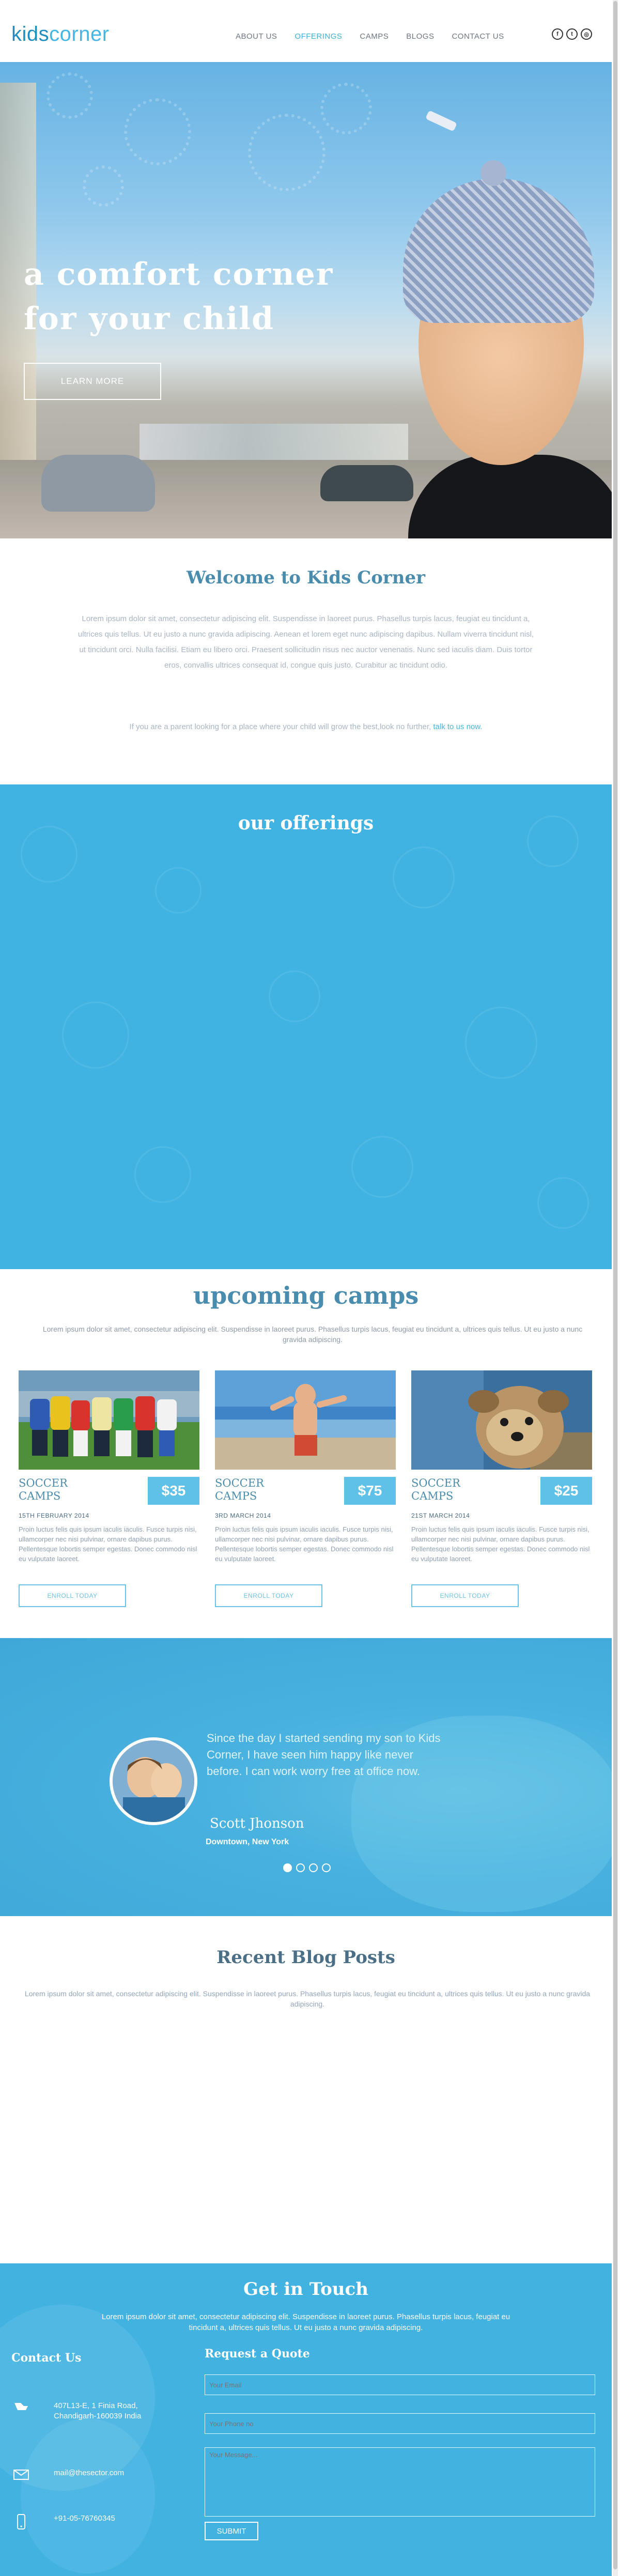  What do you see at coordinates (305, 1420) in the screenshot?
I see `camp-image-beach-boy` at bounding box center [305, 1420].